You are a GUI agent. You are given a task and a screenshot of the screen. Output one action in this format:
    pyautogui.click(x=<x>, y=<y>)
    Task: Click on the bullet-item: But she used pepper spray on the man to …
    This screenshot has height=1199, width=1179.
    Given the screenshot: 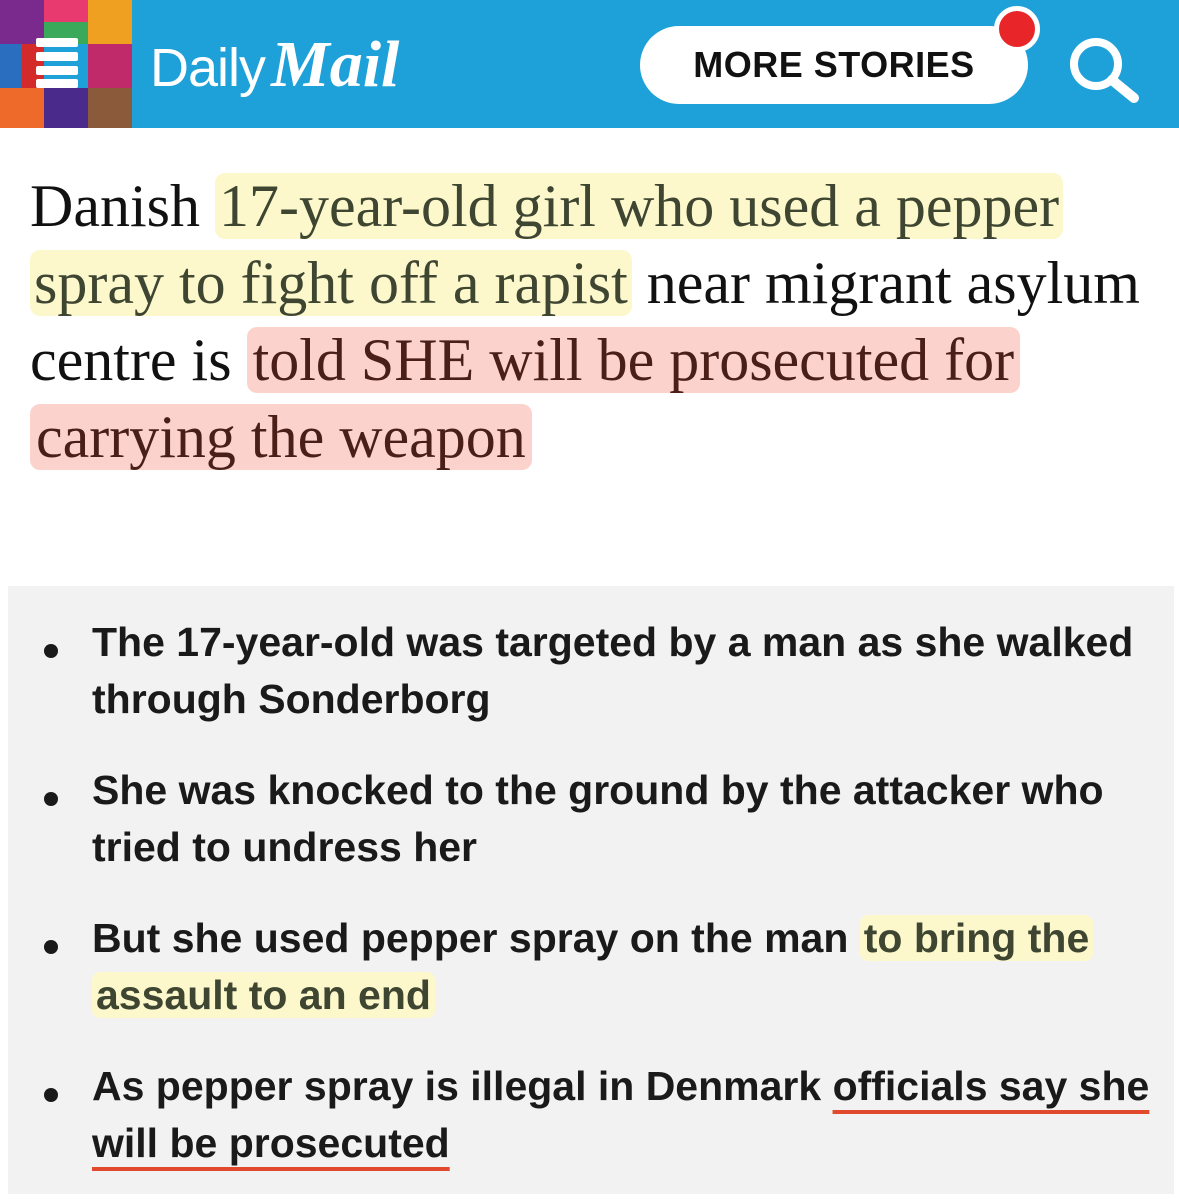 What is the action you would take?
    pyautogui.click(x=622, y=967)
    